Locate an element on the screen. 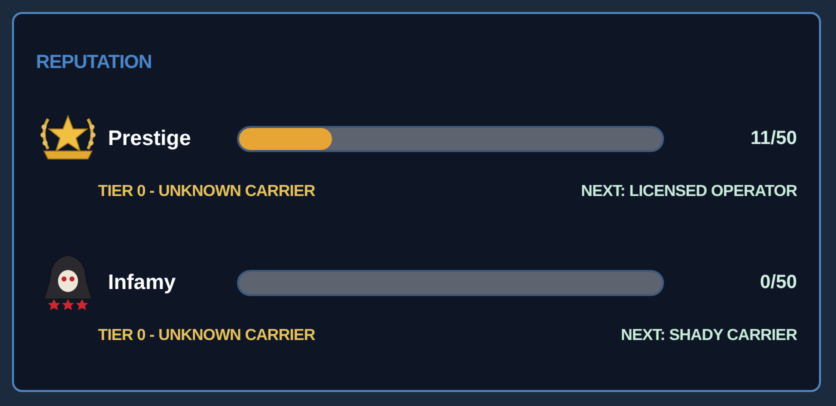  progress-reading: 0/50 is located at coordinates (778, 283).